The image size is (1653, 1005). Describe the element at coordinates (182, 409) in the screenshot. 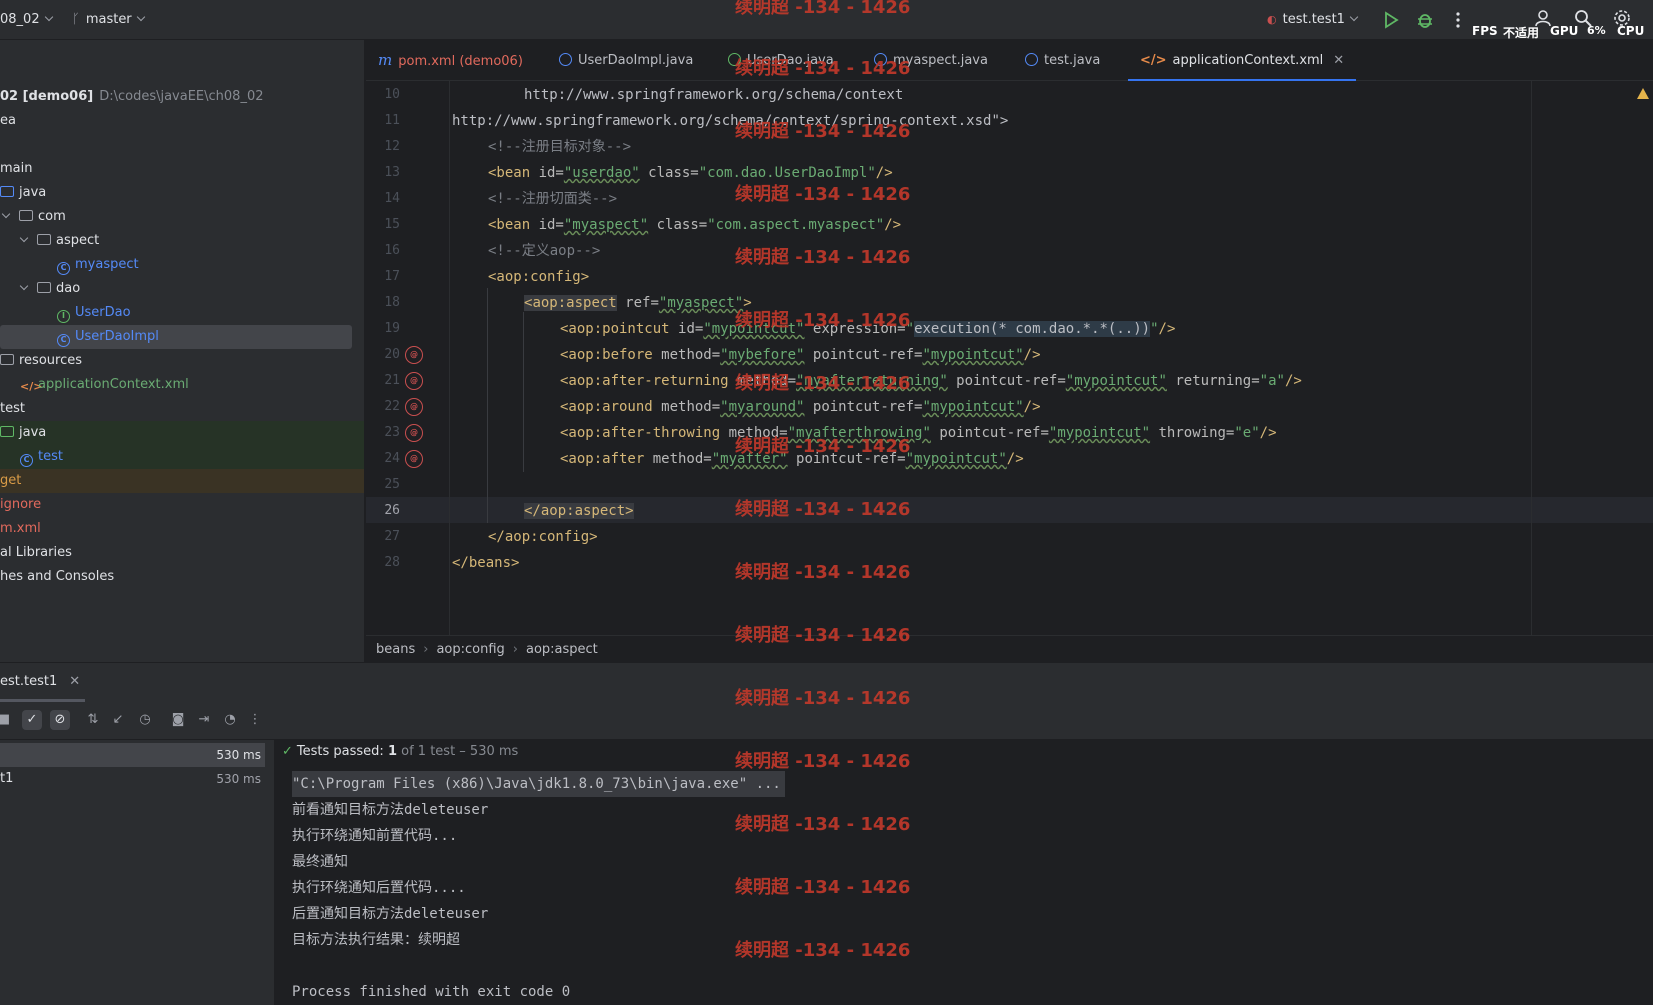

I see `tree-item-test: test` at that location.